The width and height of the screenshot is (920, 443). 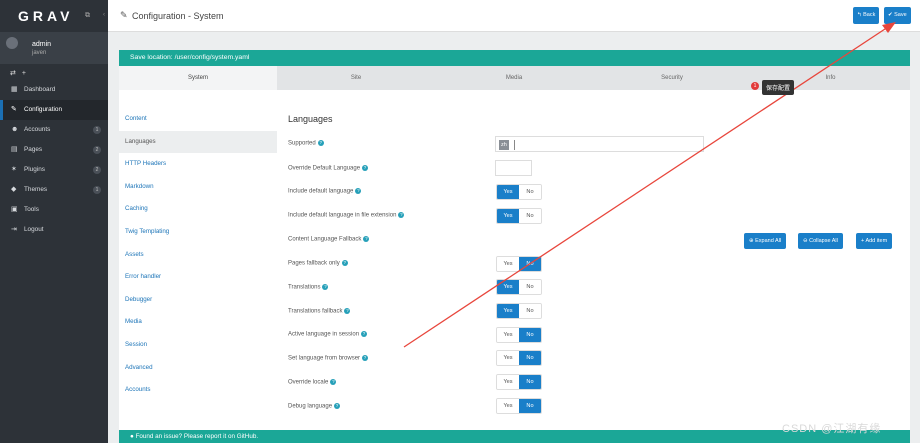 I want to click on watermark: CSDN @江湖有缘, so click(x=832, y=429).